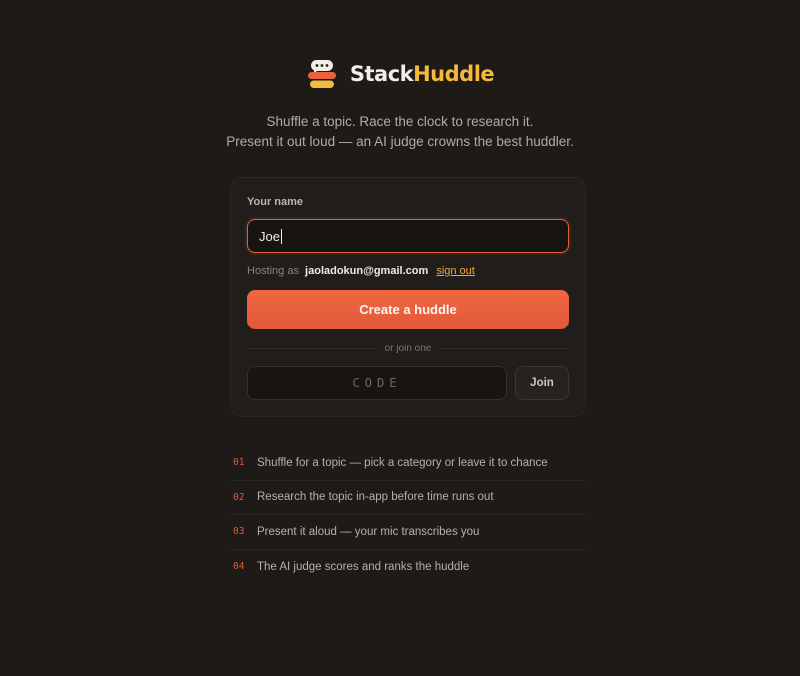 Image resolution: width=800 pixels, height=676 pixels. Describe the element at coordinates (275, 202) in the screenshot. I see `name-label: Your name` at that location.